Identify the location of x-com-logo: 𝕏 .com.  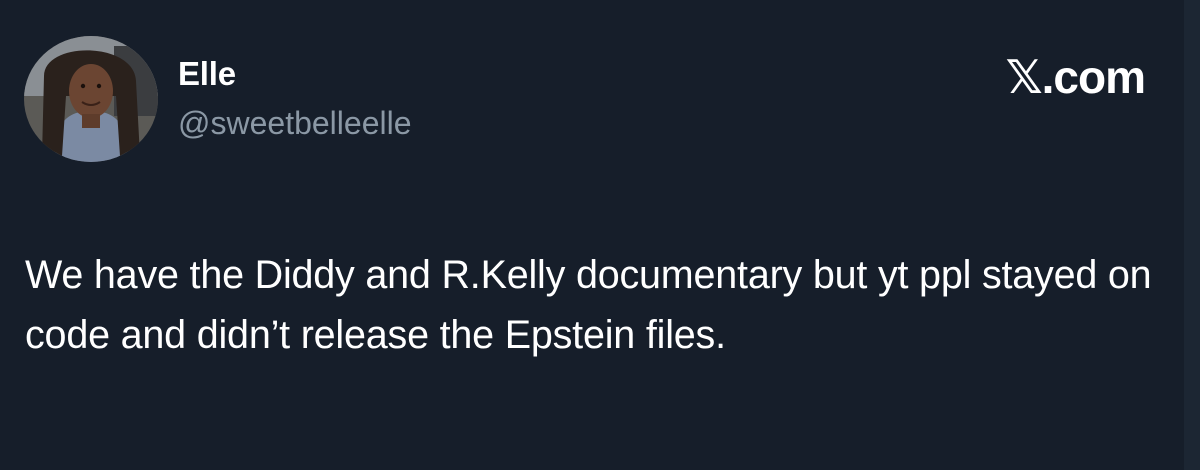
(1075, 77).